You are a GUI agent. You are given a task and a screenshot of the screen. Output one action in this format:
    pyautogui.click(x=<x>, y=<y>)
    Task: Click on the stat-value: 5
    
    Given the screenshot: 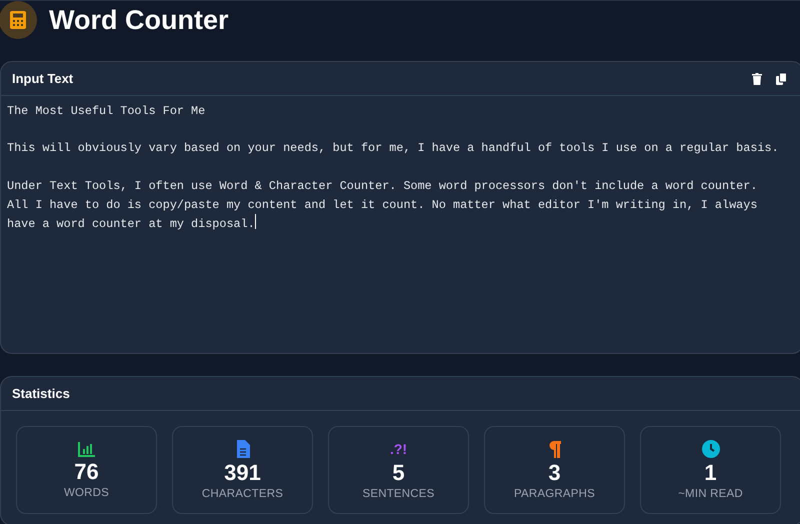 What is the action you would take?
    pyautogui.click(x=398, y=473)
    